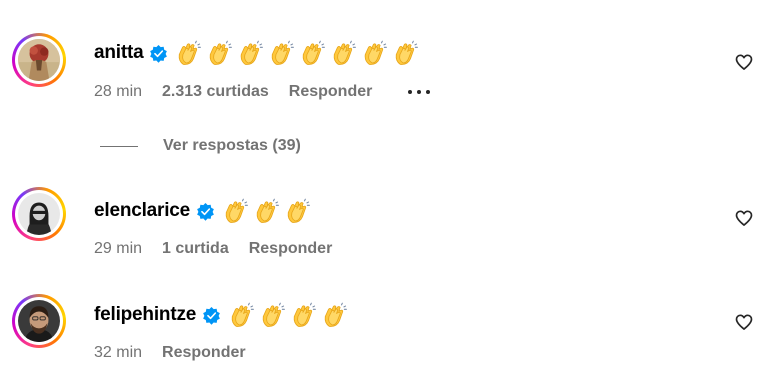 The width and height of the screenshot is (774, 376). I want to click on divider-line, so click(119, 146).